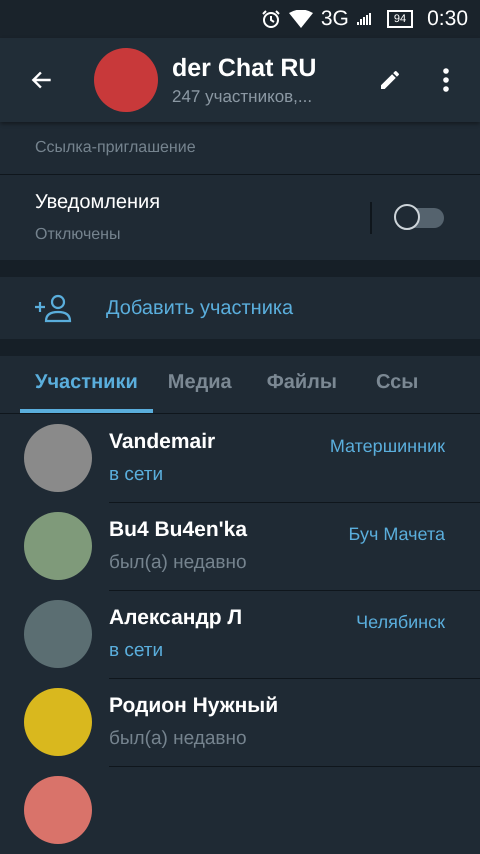 Image resolution: width=480 pixels, height=854 pixels. What do you see at coordinates (300, 19) in the screenshot?
I see `wifi-icon` at bounding box center [300, 19].